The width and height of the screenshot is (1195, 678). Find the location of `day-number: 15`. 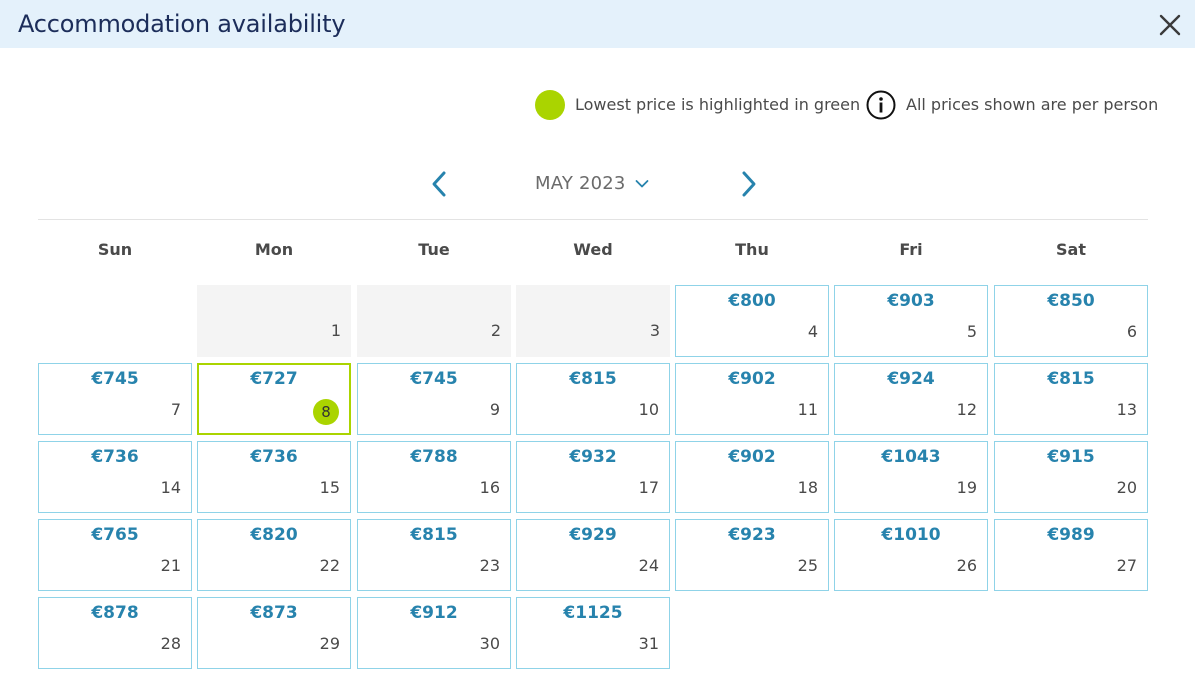

day-number: 15 is located at coordinates (329, 487).